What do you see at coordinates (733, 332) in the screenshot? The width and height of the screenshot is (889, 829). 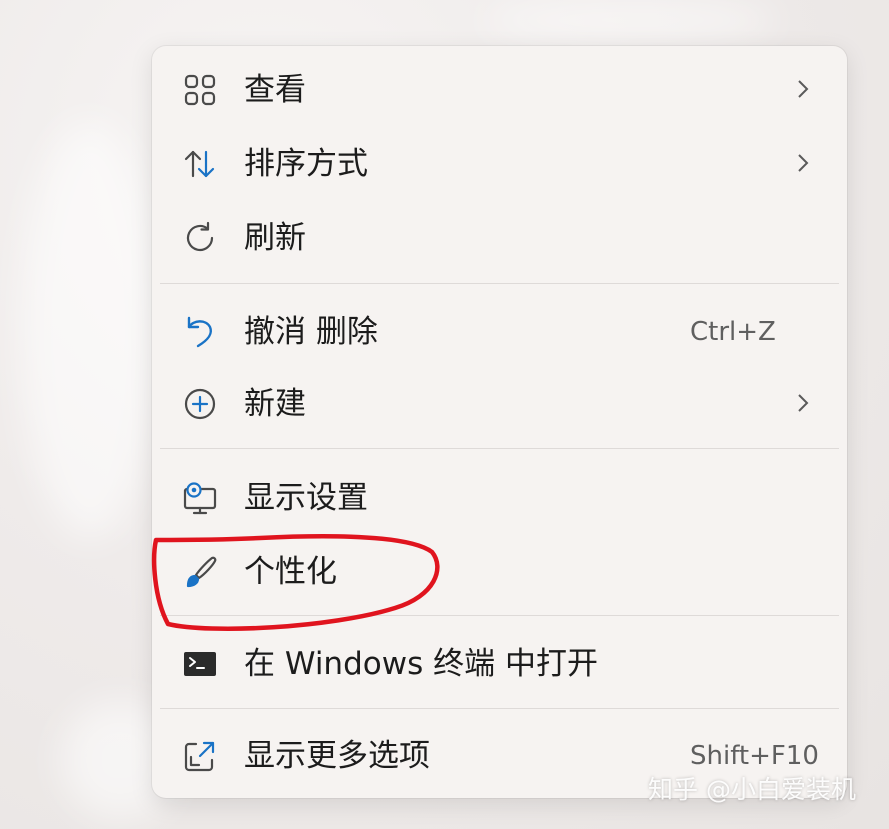 I see `shortcut-text: Ctrl+Z` at bounding box center [733, 332].